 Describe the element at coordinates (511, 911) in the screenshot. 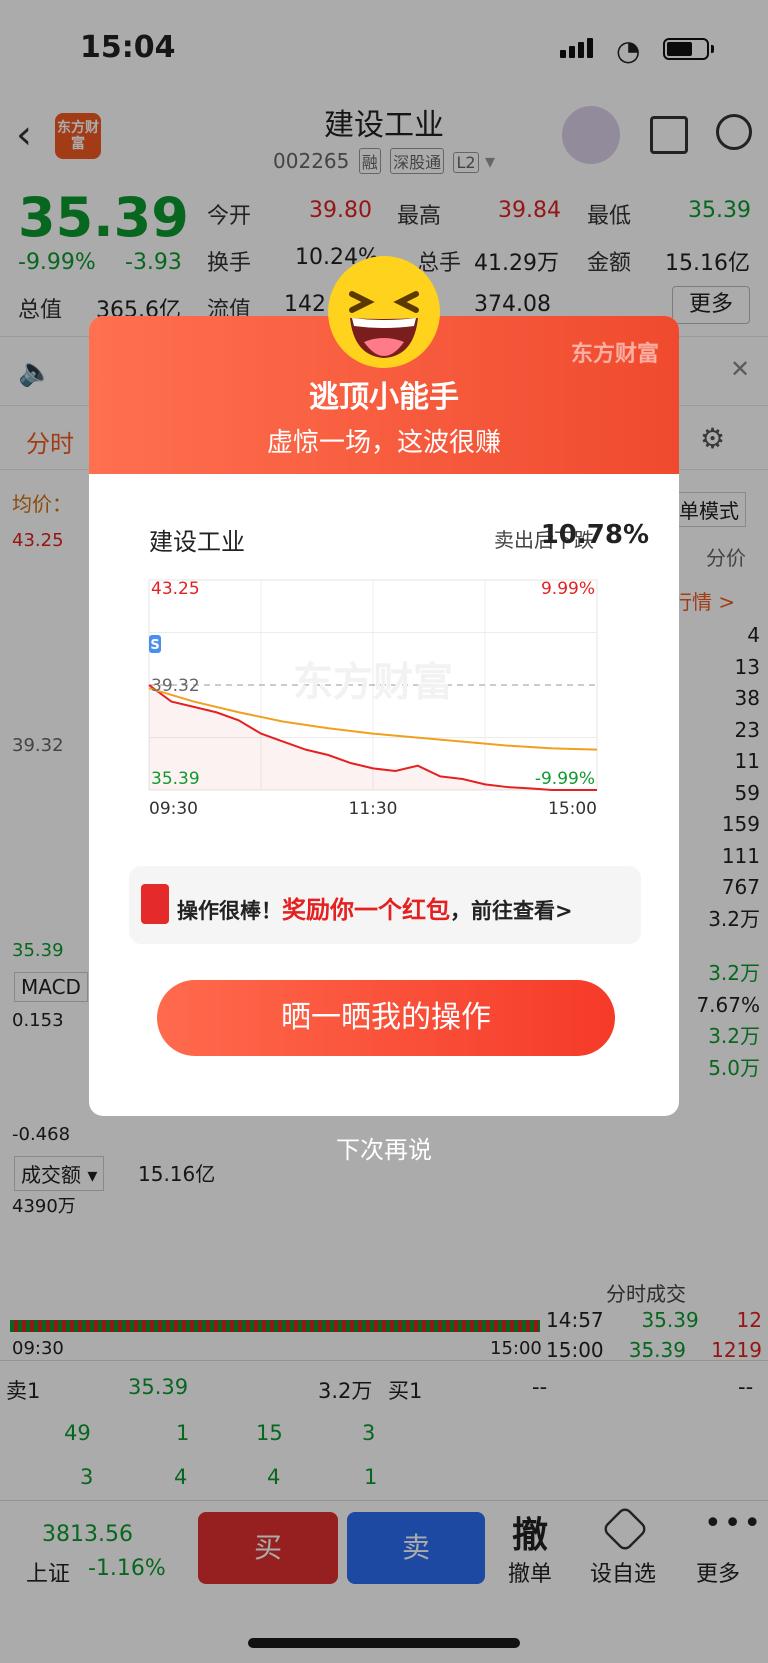

I see `banner-text-c: ，前往查看>` at that location.